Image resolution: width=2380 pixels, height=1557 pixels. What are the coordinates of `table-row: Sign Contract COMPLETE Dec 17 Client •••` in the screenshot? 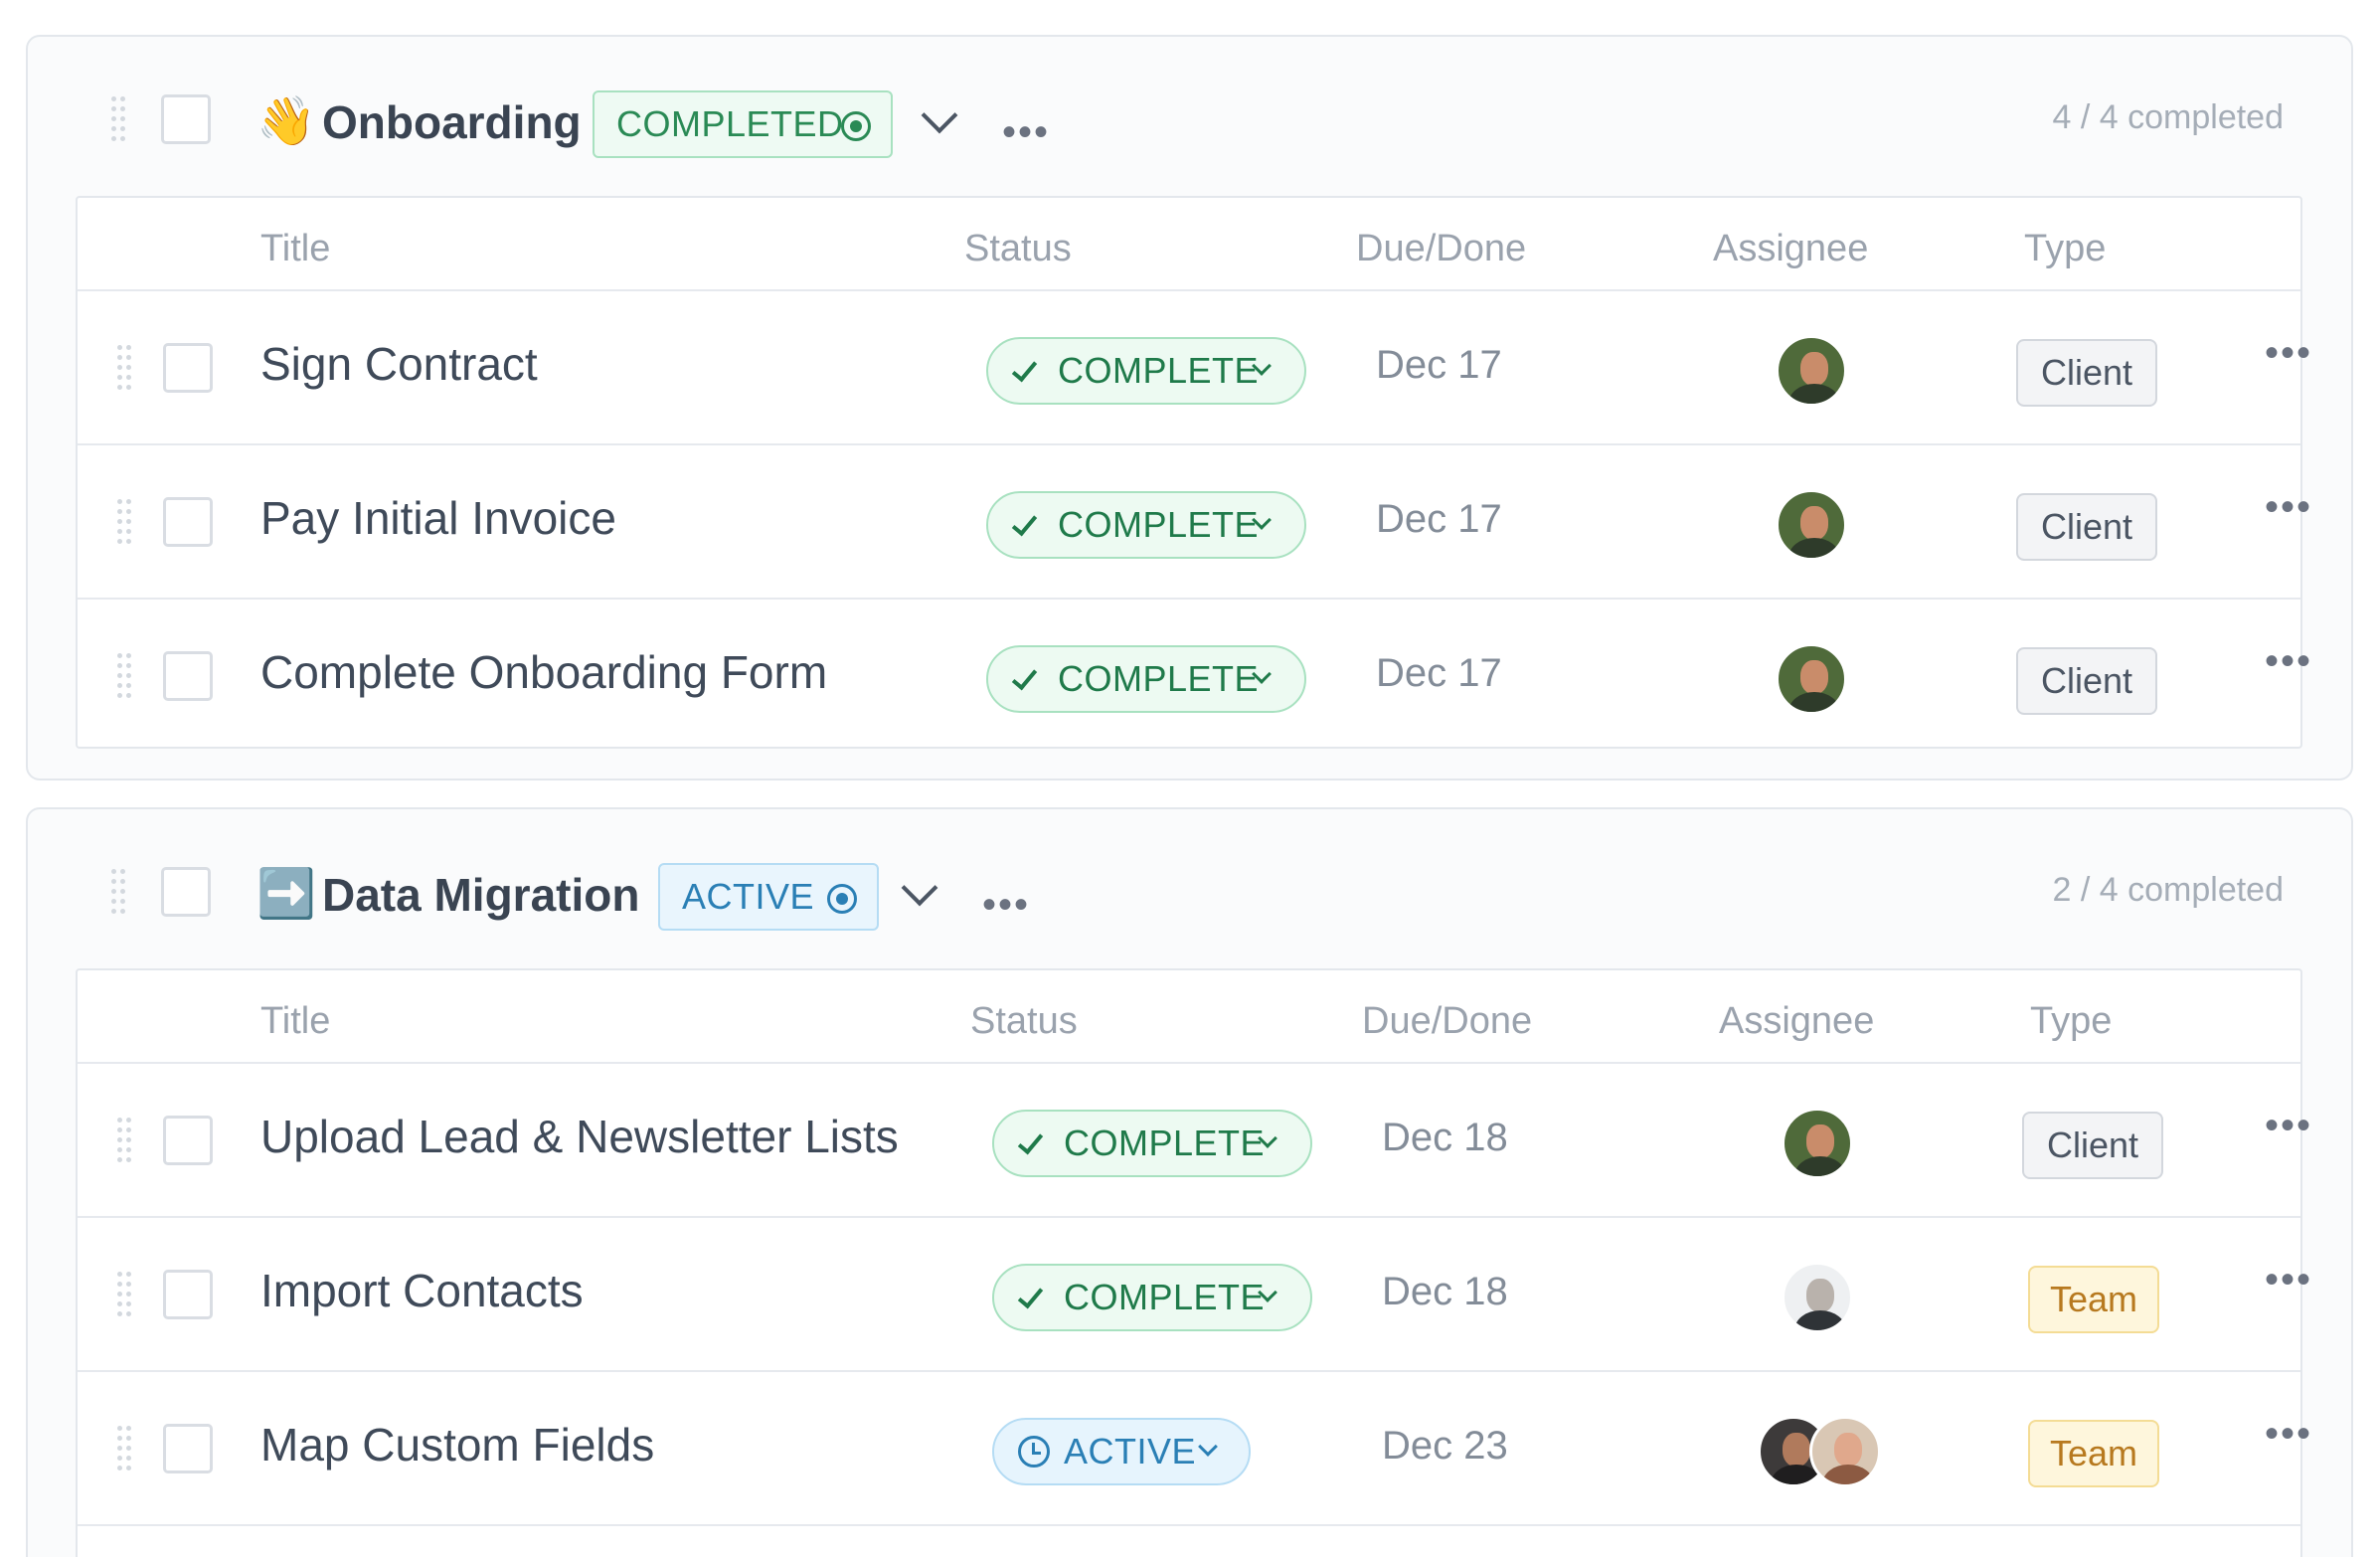 It's located at (1194, 368).